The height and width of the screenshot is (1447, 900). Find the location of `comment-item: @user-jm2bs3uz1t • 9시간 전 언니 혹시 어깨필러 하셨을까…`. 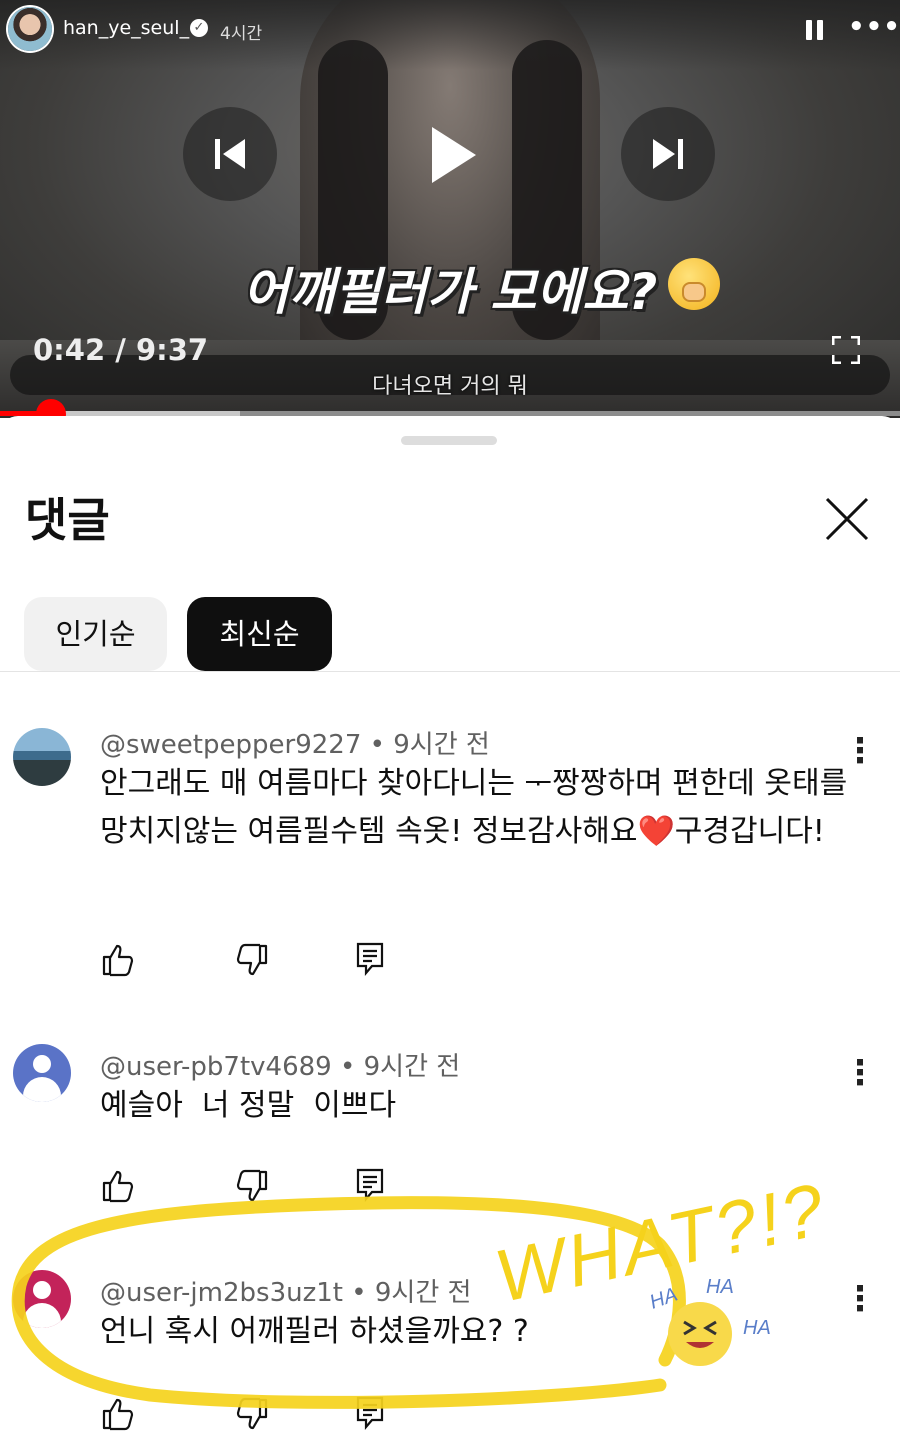

comment-item: @user-jm2bs3uz1t • 9시간 전 언니 혹시 어깨필러 하셨을까… is located at coordinates (450, 1355).